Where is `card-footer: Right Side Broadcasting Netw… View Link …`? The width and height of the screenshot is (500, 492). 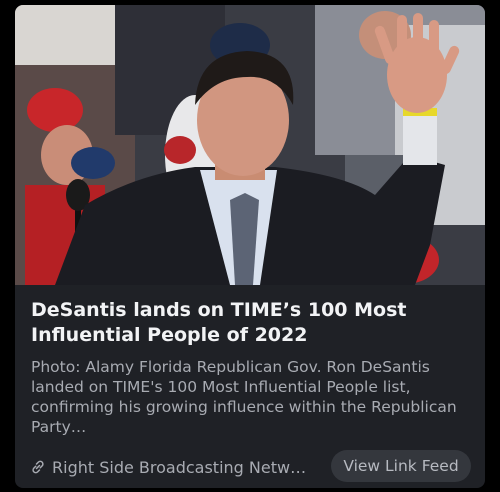 card-footer: Right Side Broadcasting Netw… View Link … is located at coordinates (250, 466).